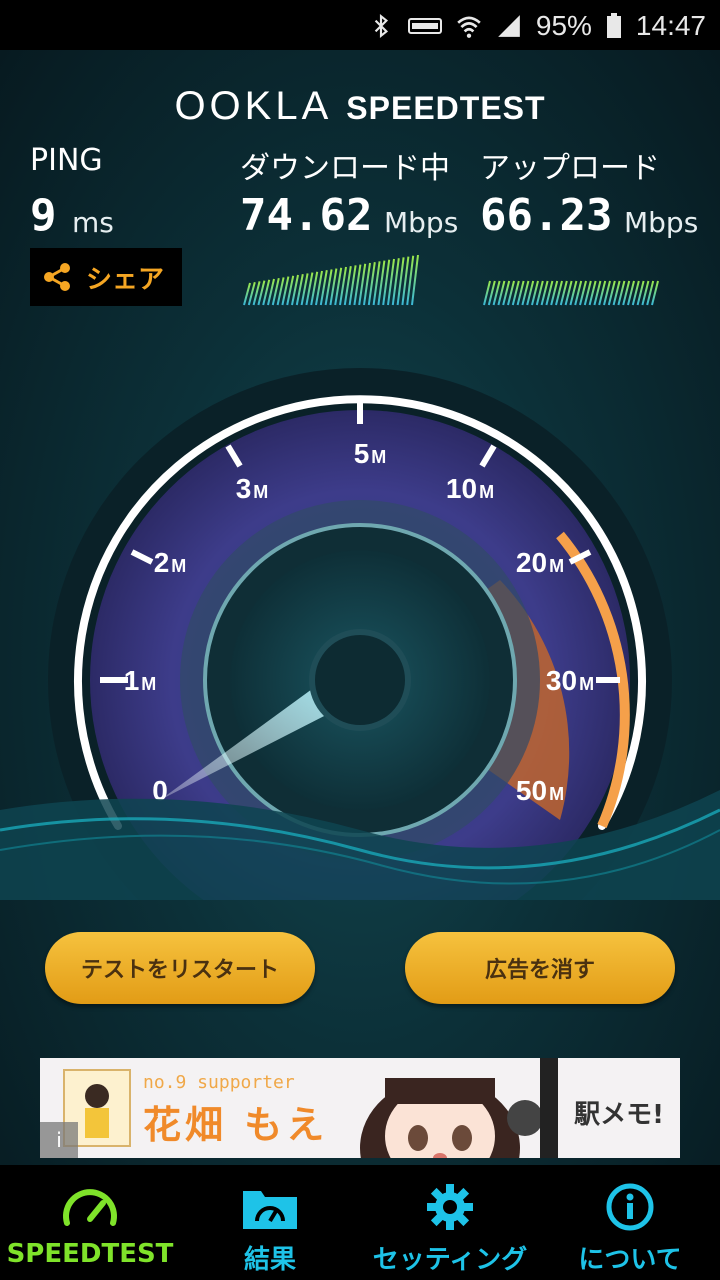 Image resolution: width=720 pixels, height=1280 pixels. I want to click on remove-ads-button: 広告を消す, so click(540, 968).